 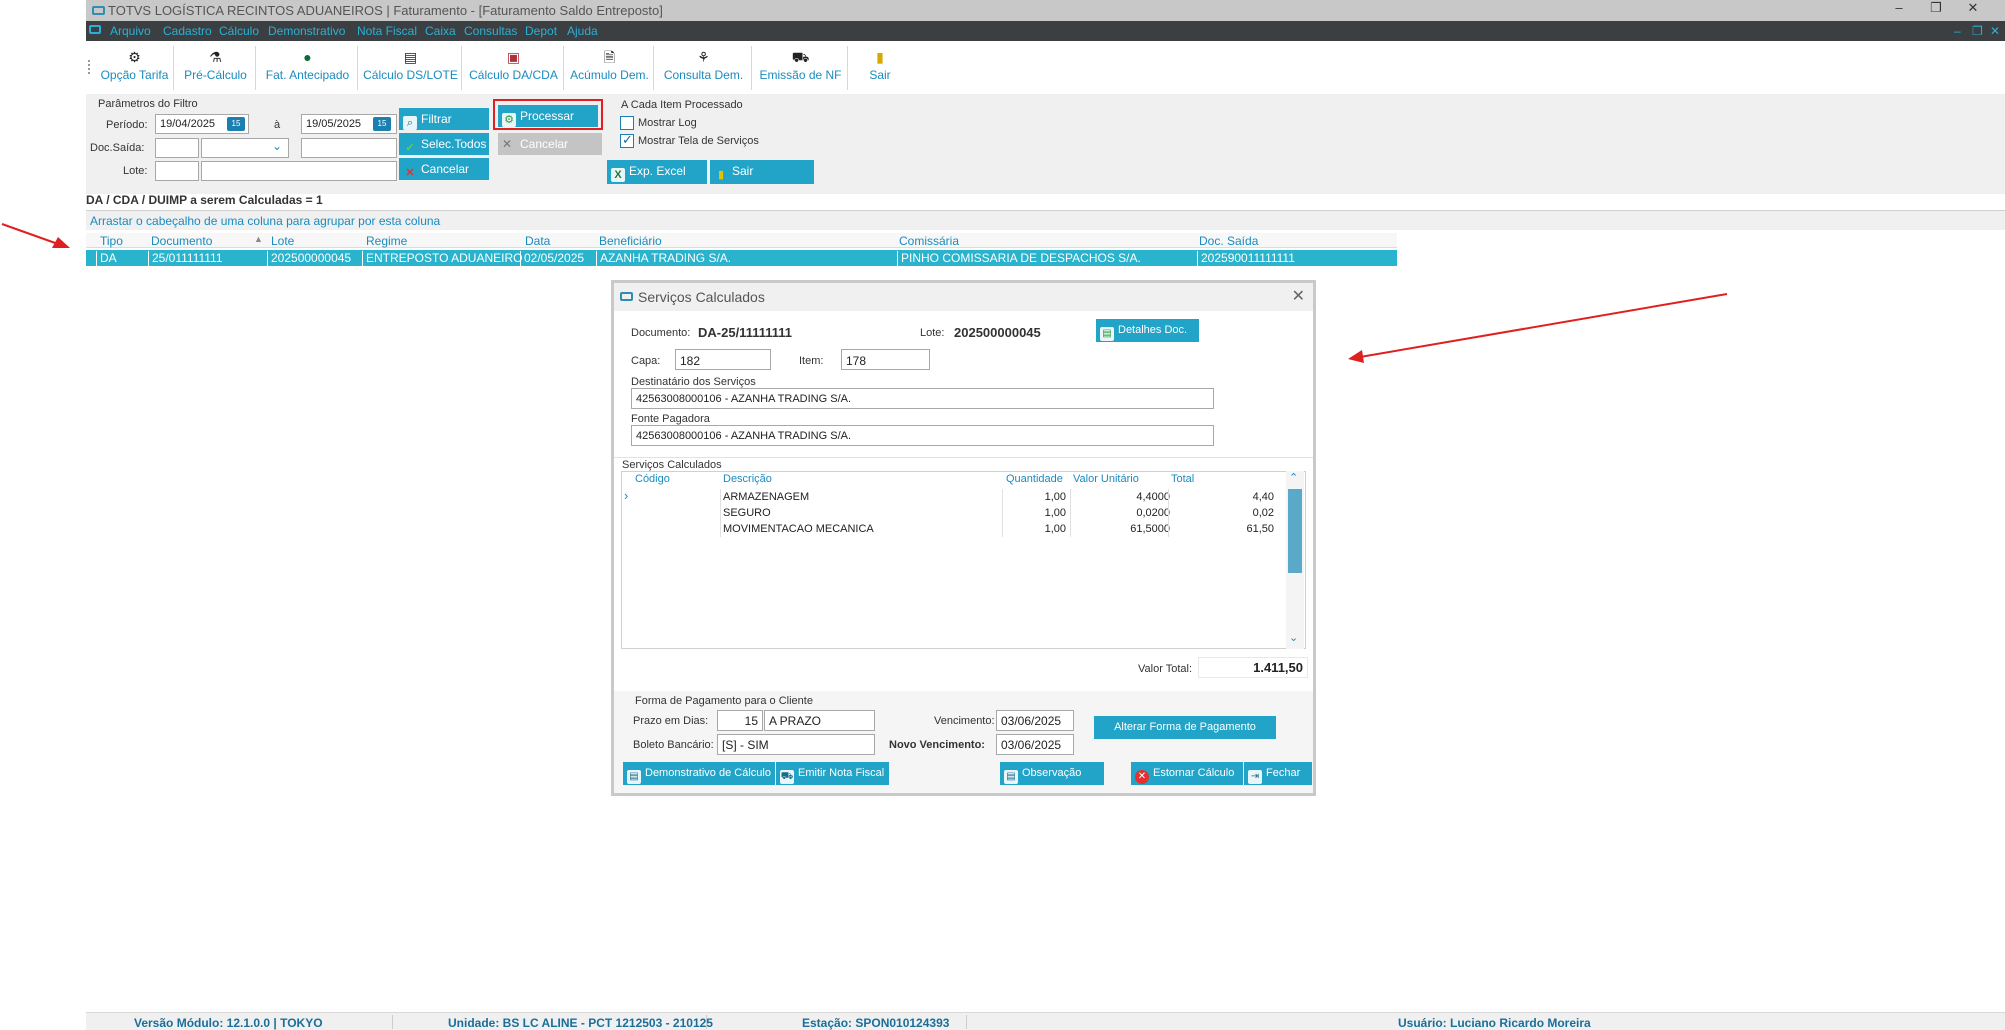 I want to click on svc-col-total: Total, so click(x=1182, y=479).